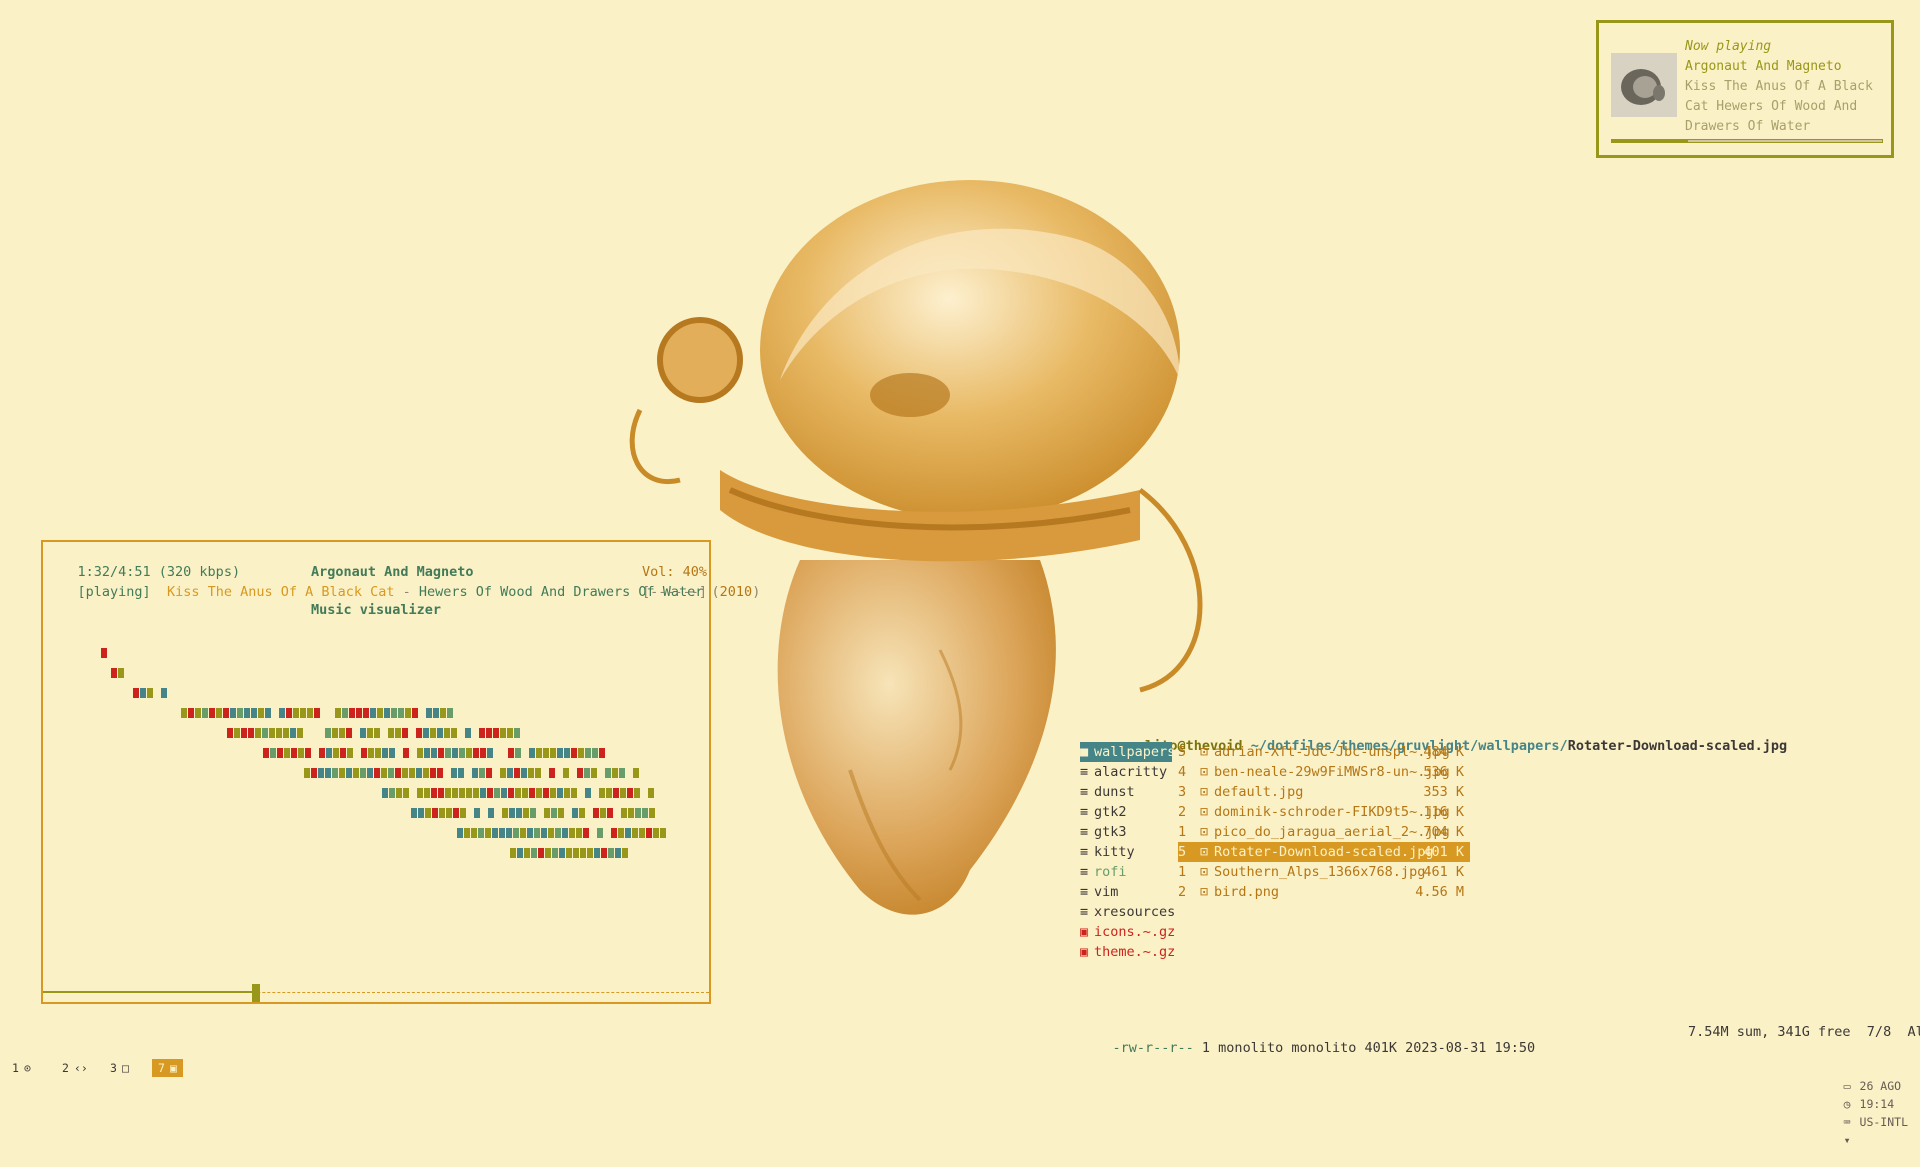  Describe the element at coordinates (1324, 832) in the screenshot. I see `file-row: 1 ⊡ pico_do_jaragua_aerial_2~.jpg 704 K` at that location.